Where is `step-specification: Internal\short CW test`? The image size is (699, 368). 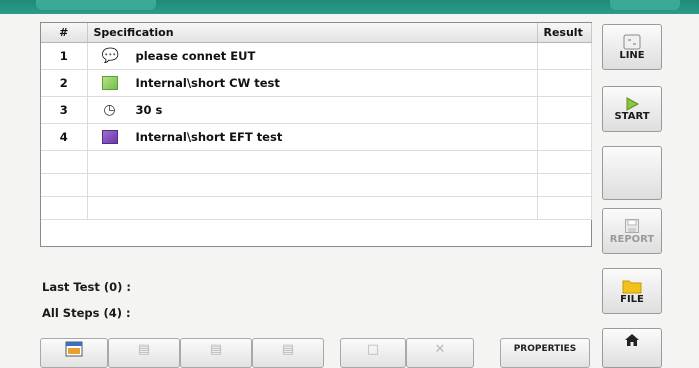
step-specification: Internal\short CW test is located at coordinates (207, 82).